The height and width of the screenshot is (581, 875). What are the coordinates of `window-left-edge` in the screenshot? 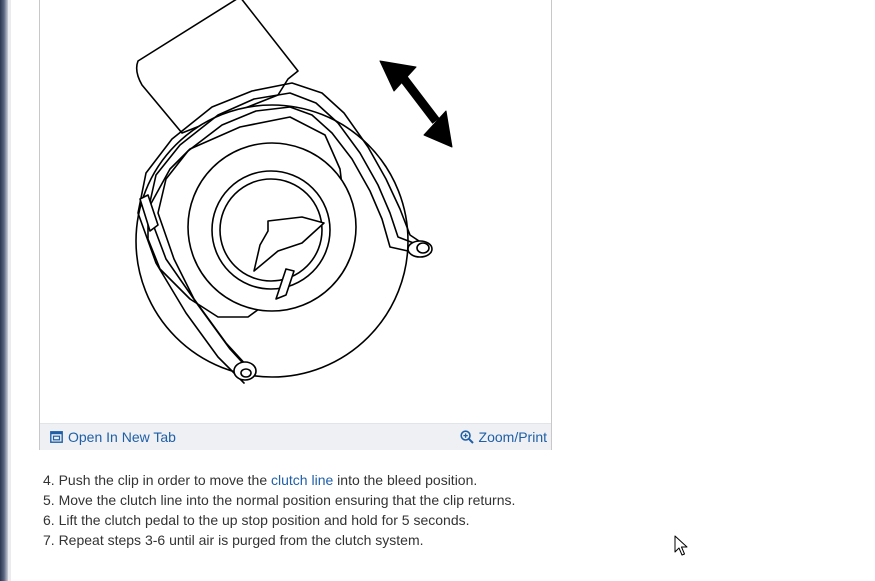 It's located at (4, 290).